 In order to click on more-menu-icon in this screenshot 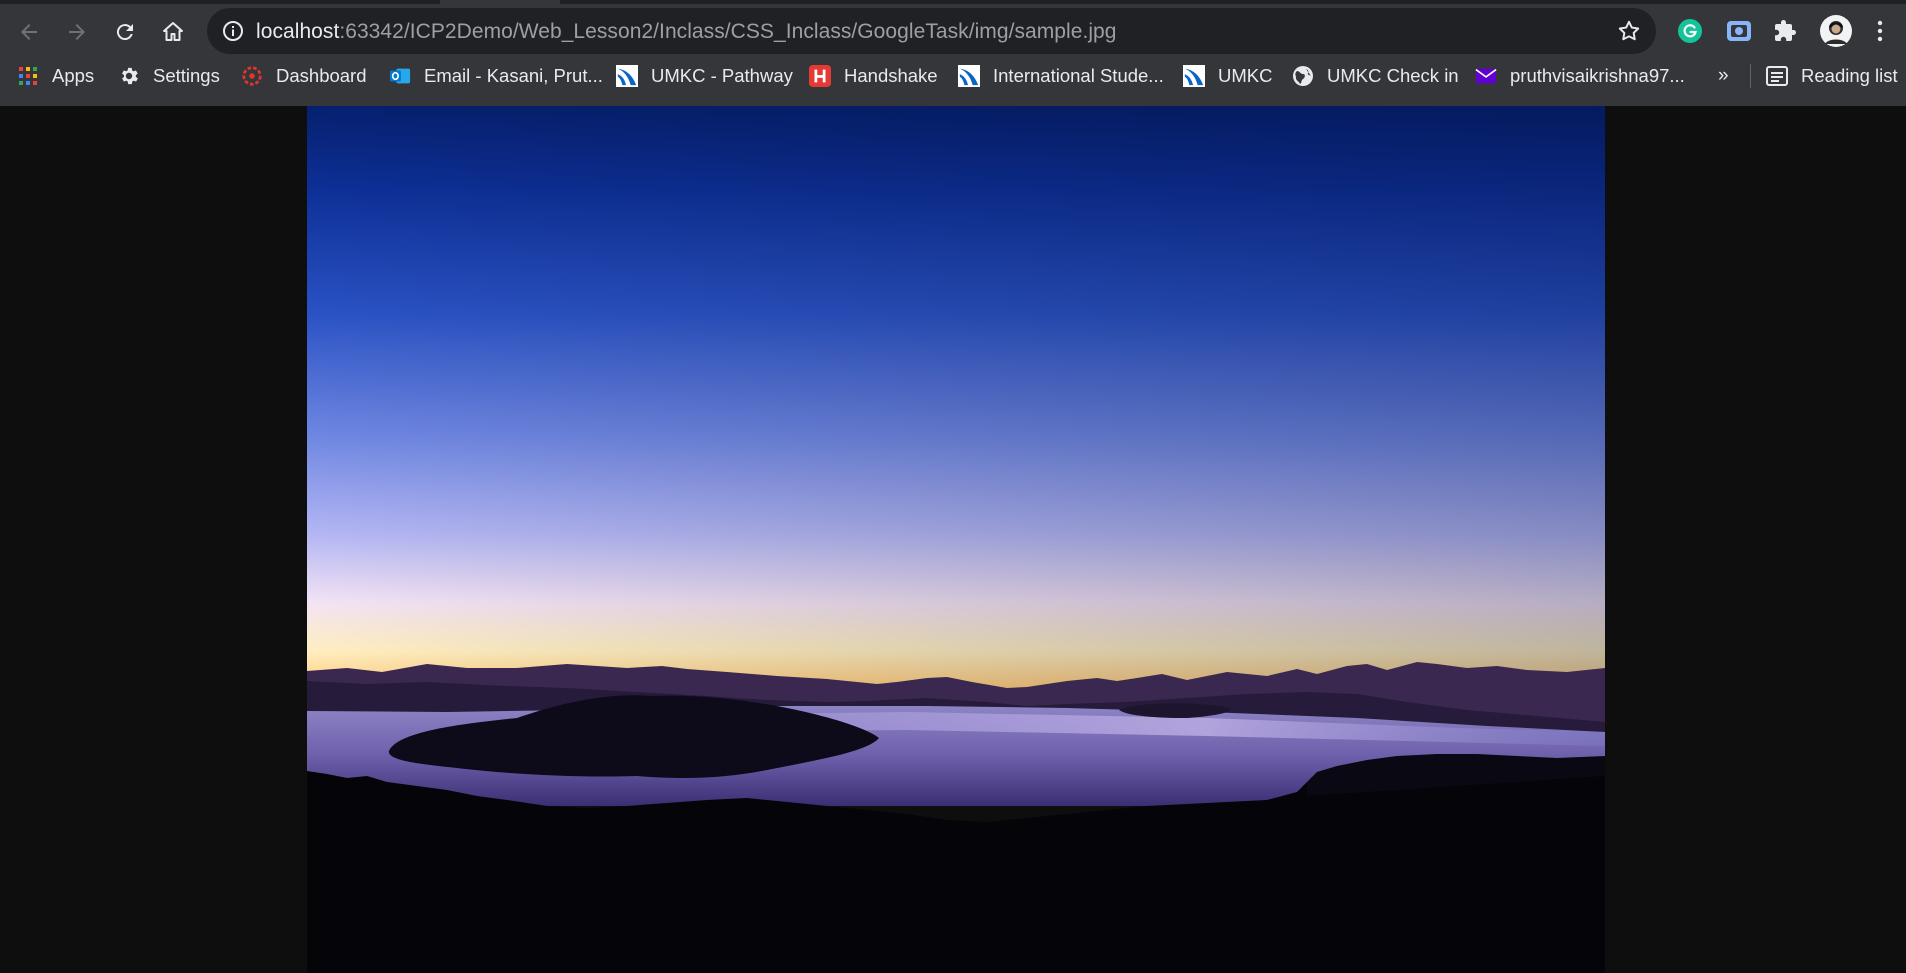, I will do `click(1880, 31)`.